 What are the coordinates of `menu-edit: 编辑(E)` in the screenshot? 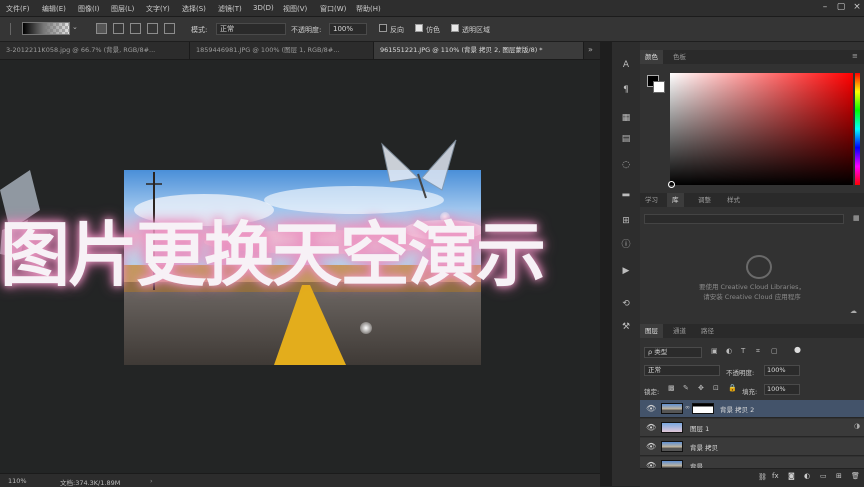 It's located at (54, 9).